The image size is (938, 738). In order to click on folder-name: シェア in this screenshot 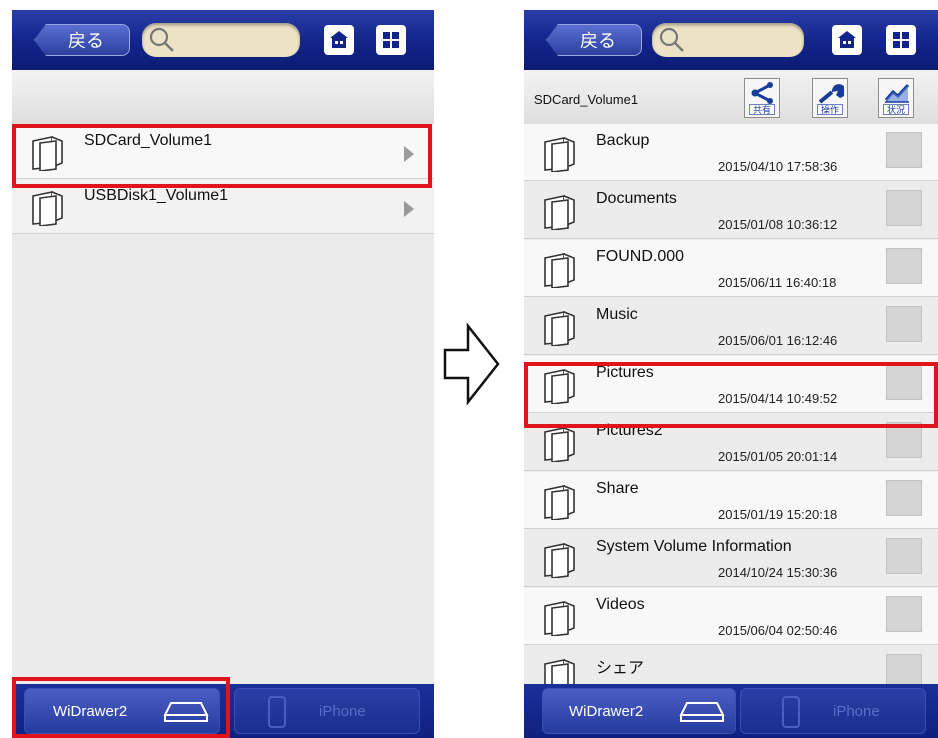, I will do `click(620, 668)`.